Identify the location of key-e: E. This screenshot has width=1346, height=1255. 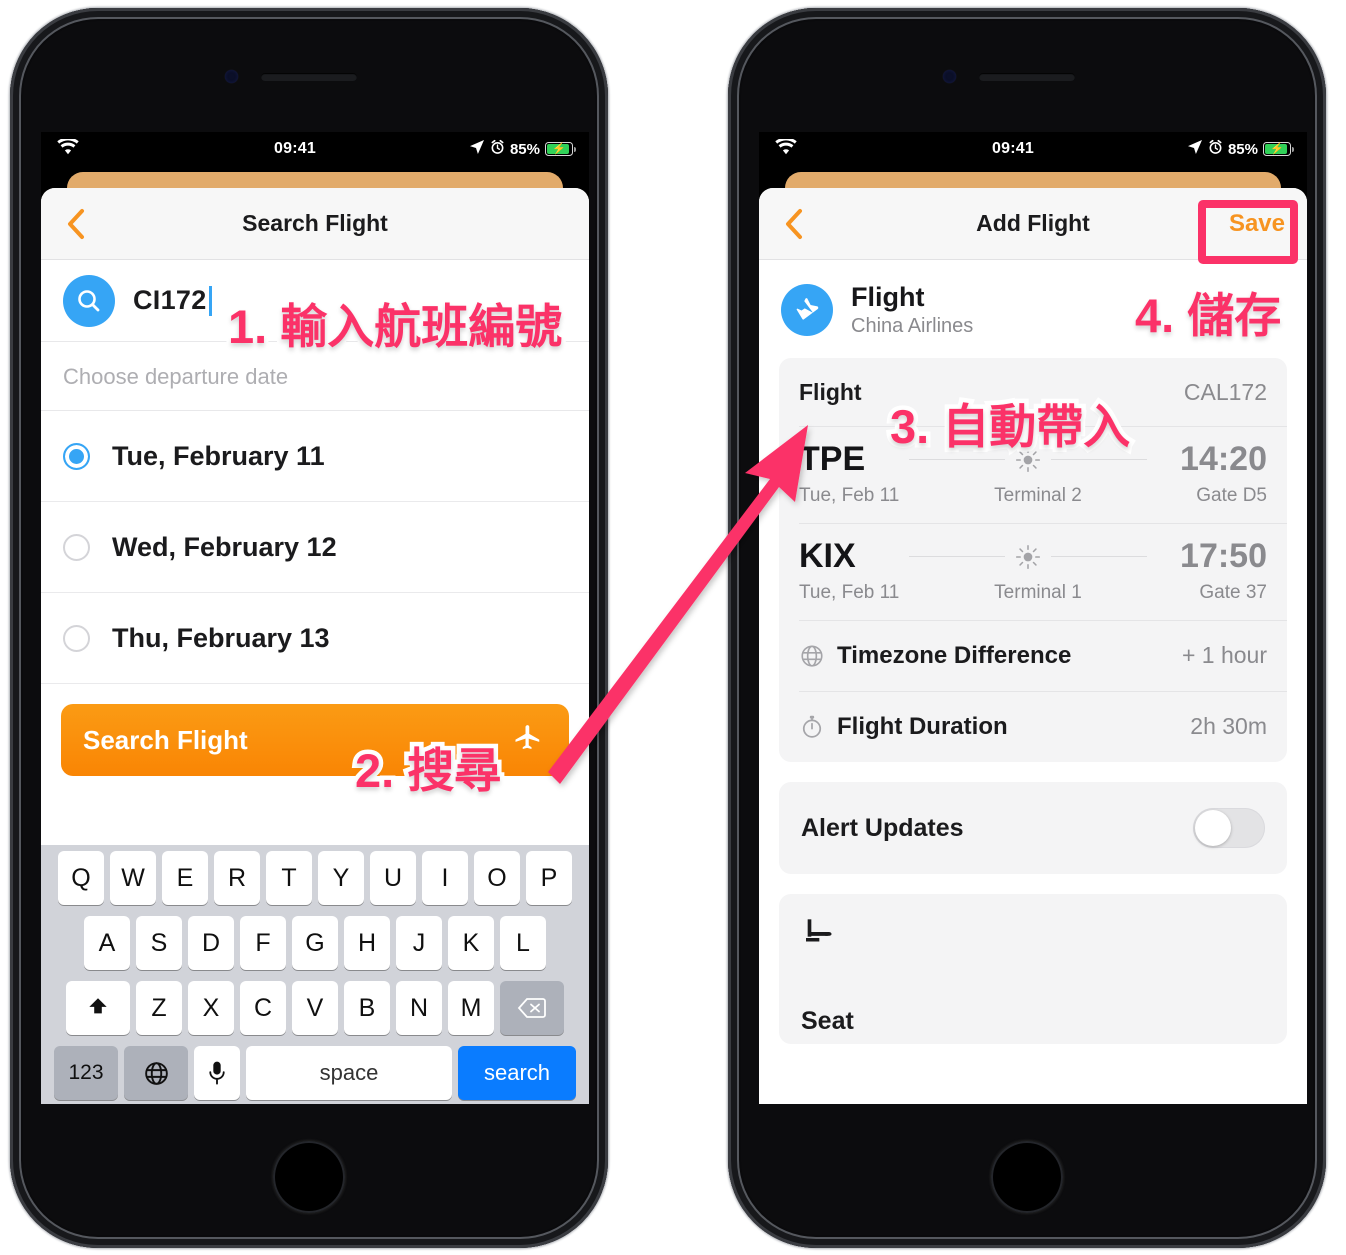
(185, 878).